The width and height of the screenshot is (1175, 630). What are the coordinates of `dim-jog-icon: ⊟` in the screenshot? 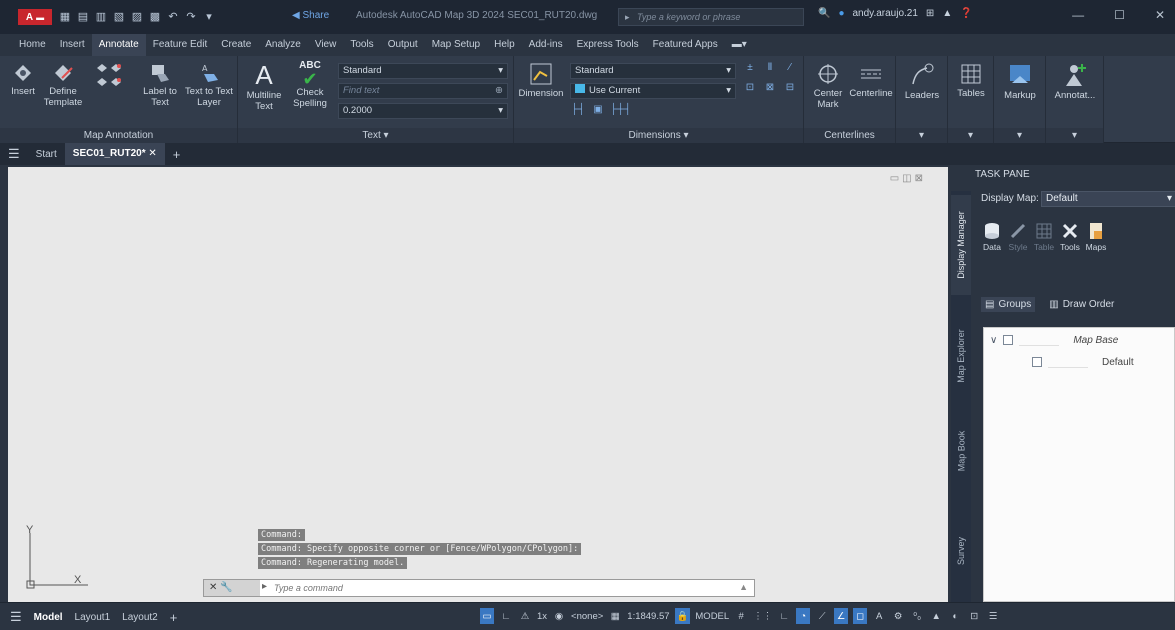 It's located at (790, 89).